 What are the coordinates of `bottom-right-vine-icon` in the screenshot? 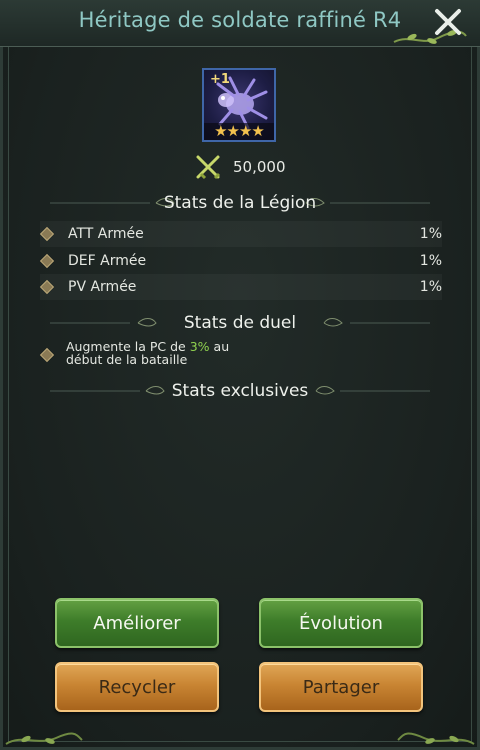 It's located at (436, 738).